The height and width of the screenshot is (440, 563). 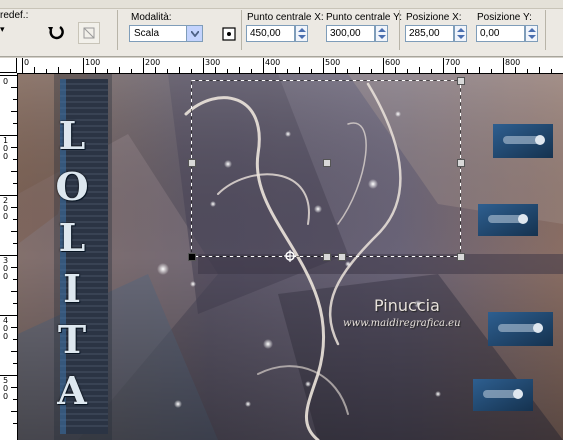 I want to click on preset-dropdown-arrow-icon: ▾, so click(x=2, y=29).